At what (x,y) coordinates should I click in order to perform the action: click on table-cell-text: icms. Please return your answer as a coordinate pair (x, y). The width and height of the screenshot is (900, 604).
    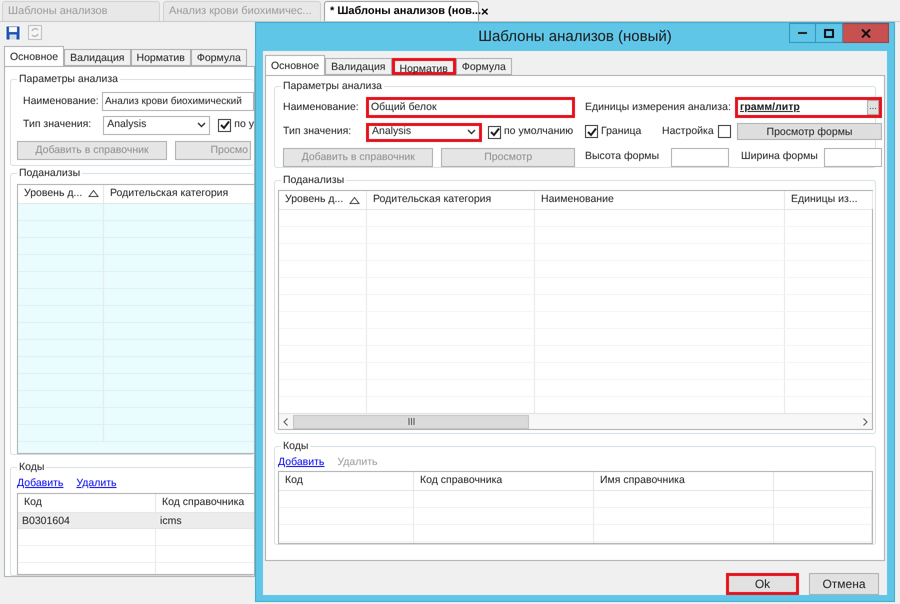
    Looking at the image, I should click on (171, 521).